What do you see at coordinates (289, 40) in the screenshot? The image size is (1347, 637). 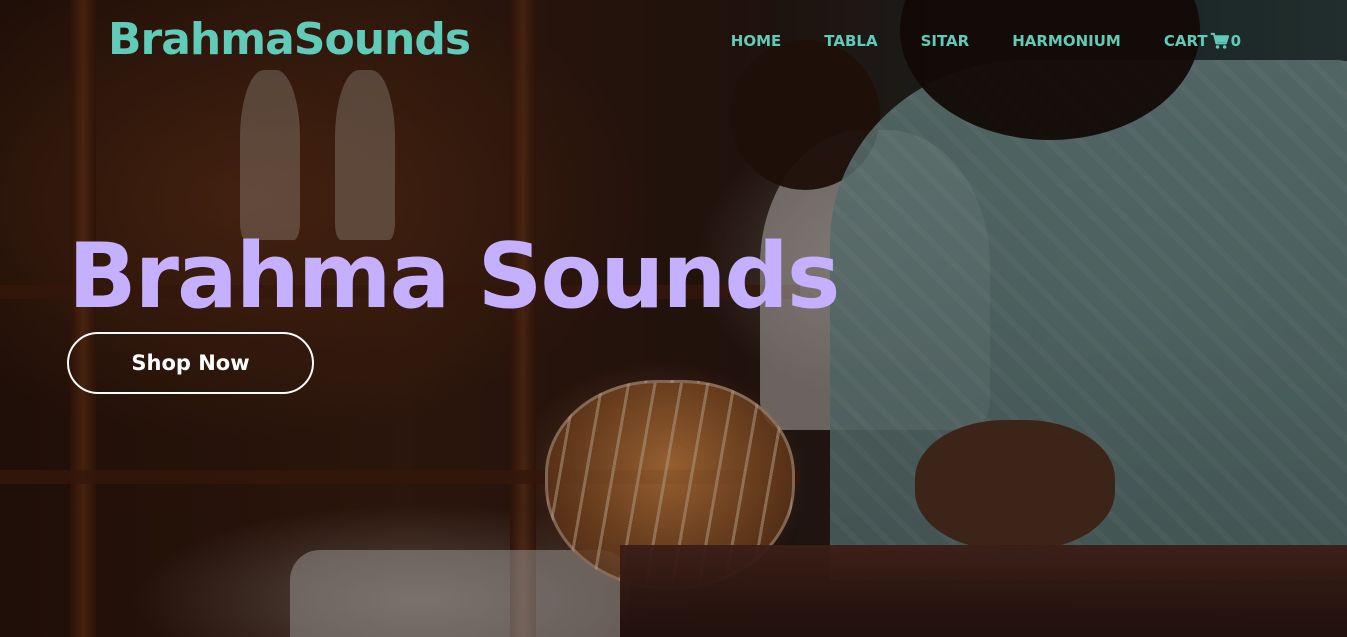 I see `site-logo: BrahmaSounds` at bounding box center [289, 40].